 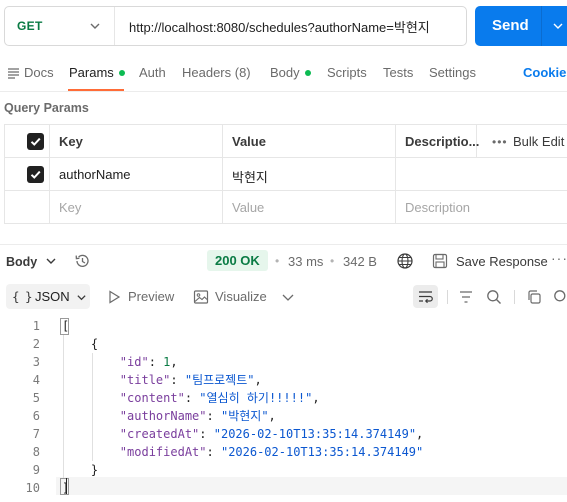 What do you see at coordinates (159, 434) in the screenshot?
I see `json-key: "createdAt"` at bounding box center [159, 434].